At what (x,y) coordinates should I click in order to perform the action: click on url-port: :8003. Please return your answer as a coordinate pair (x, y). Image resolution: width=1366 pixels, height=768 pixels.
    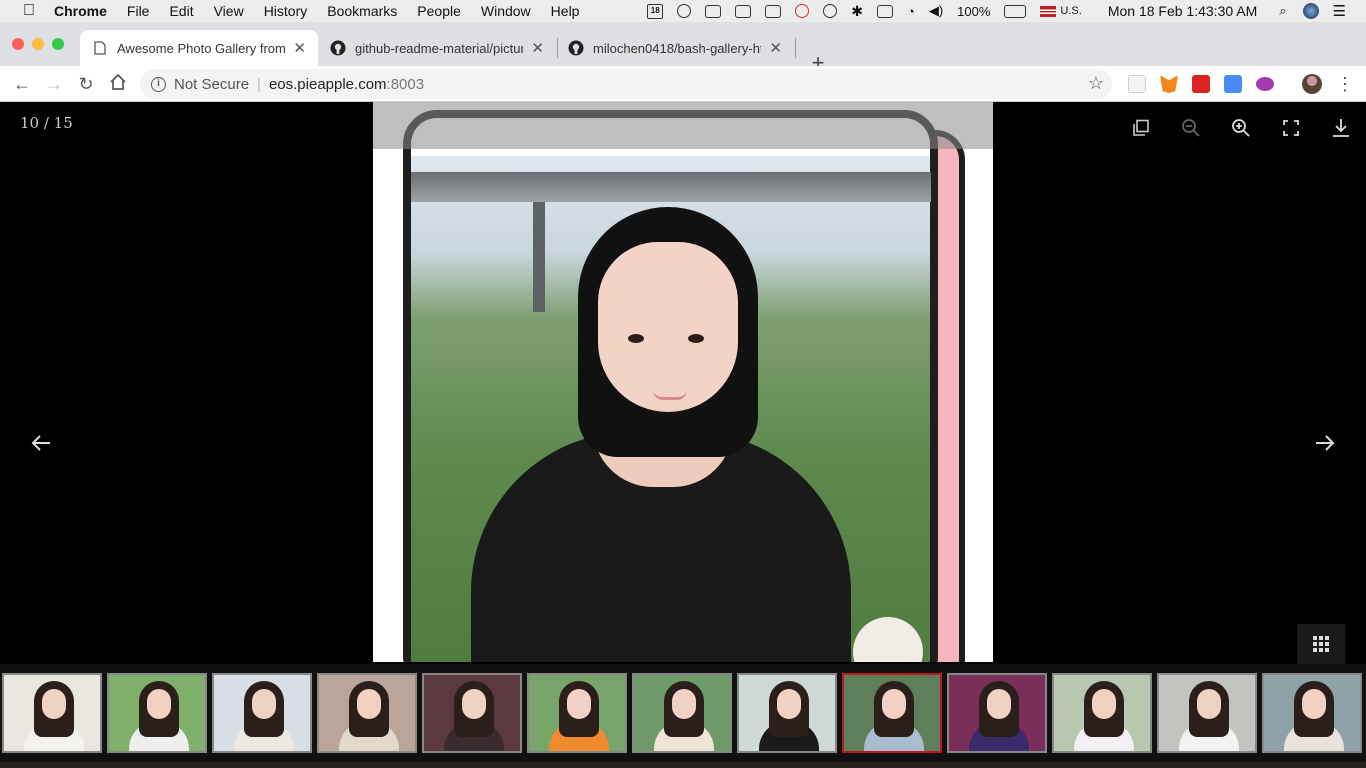
    Looking at the image, I should click on (405, 84).